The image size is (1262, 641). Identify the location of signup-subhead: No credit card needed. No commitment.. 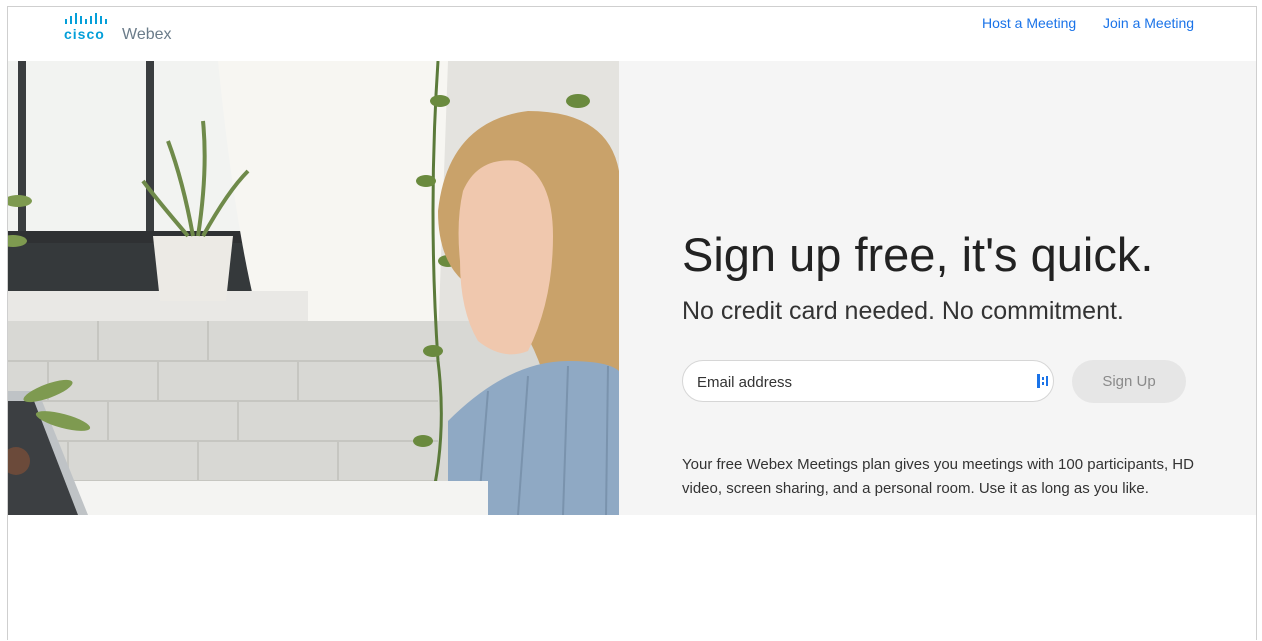
(903, 311).